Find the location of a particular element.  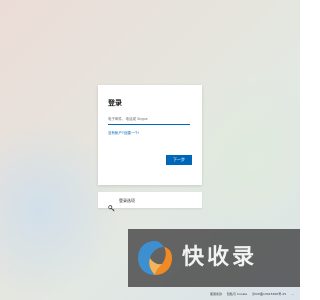

watermark-logo is located at coordinates (155, 258).